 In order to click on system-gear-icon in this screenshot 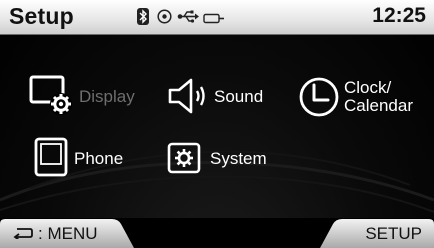, I will do `click(184, 160)`.